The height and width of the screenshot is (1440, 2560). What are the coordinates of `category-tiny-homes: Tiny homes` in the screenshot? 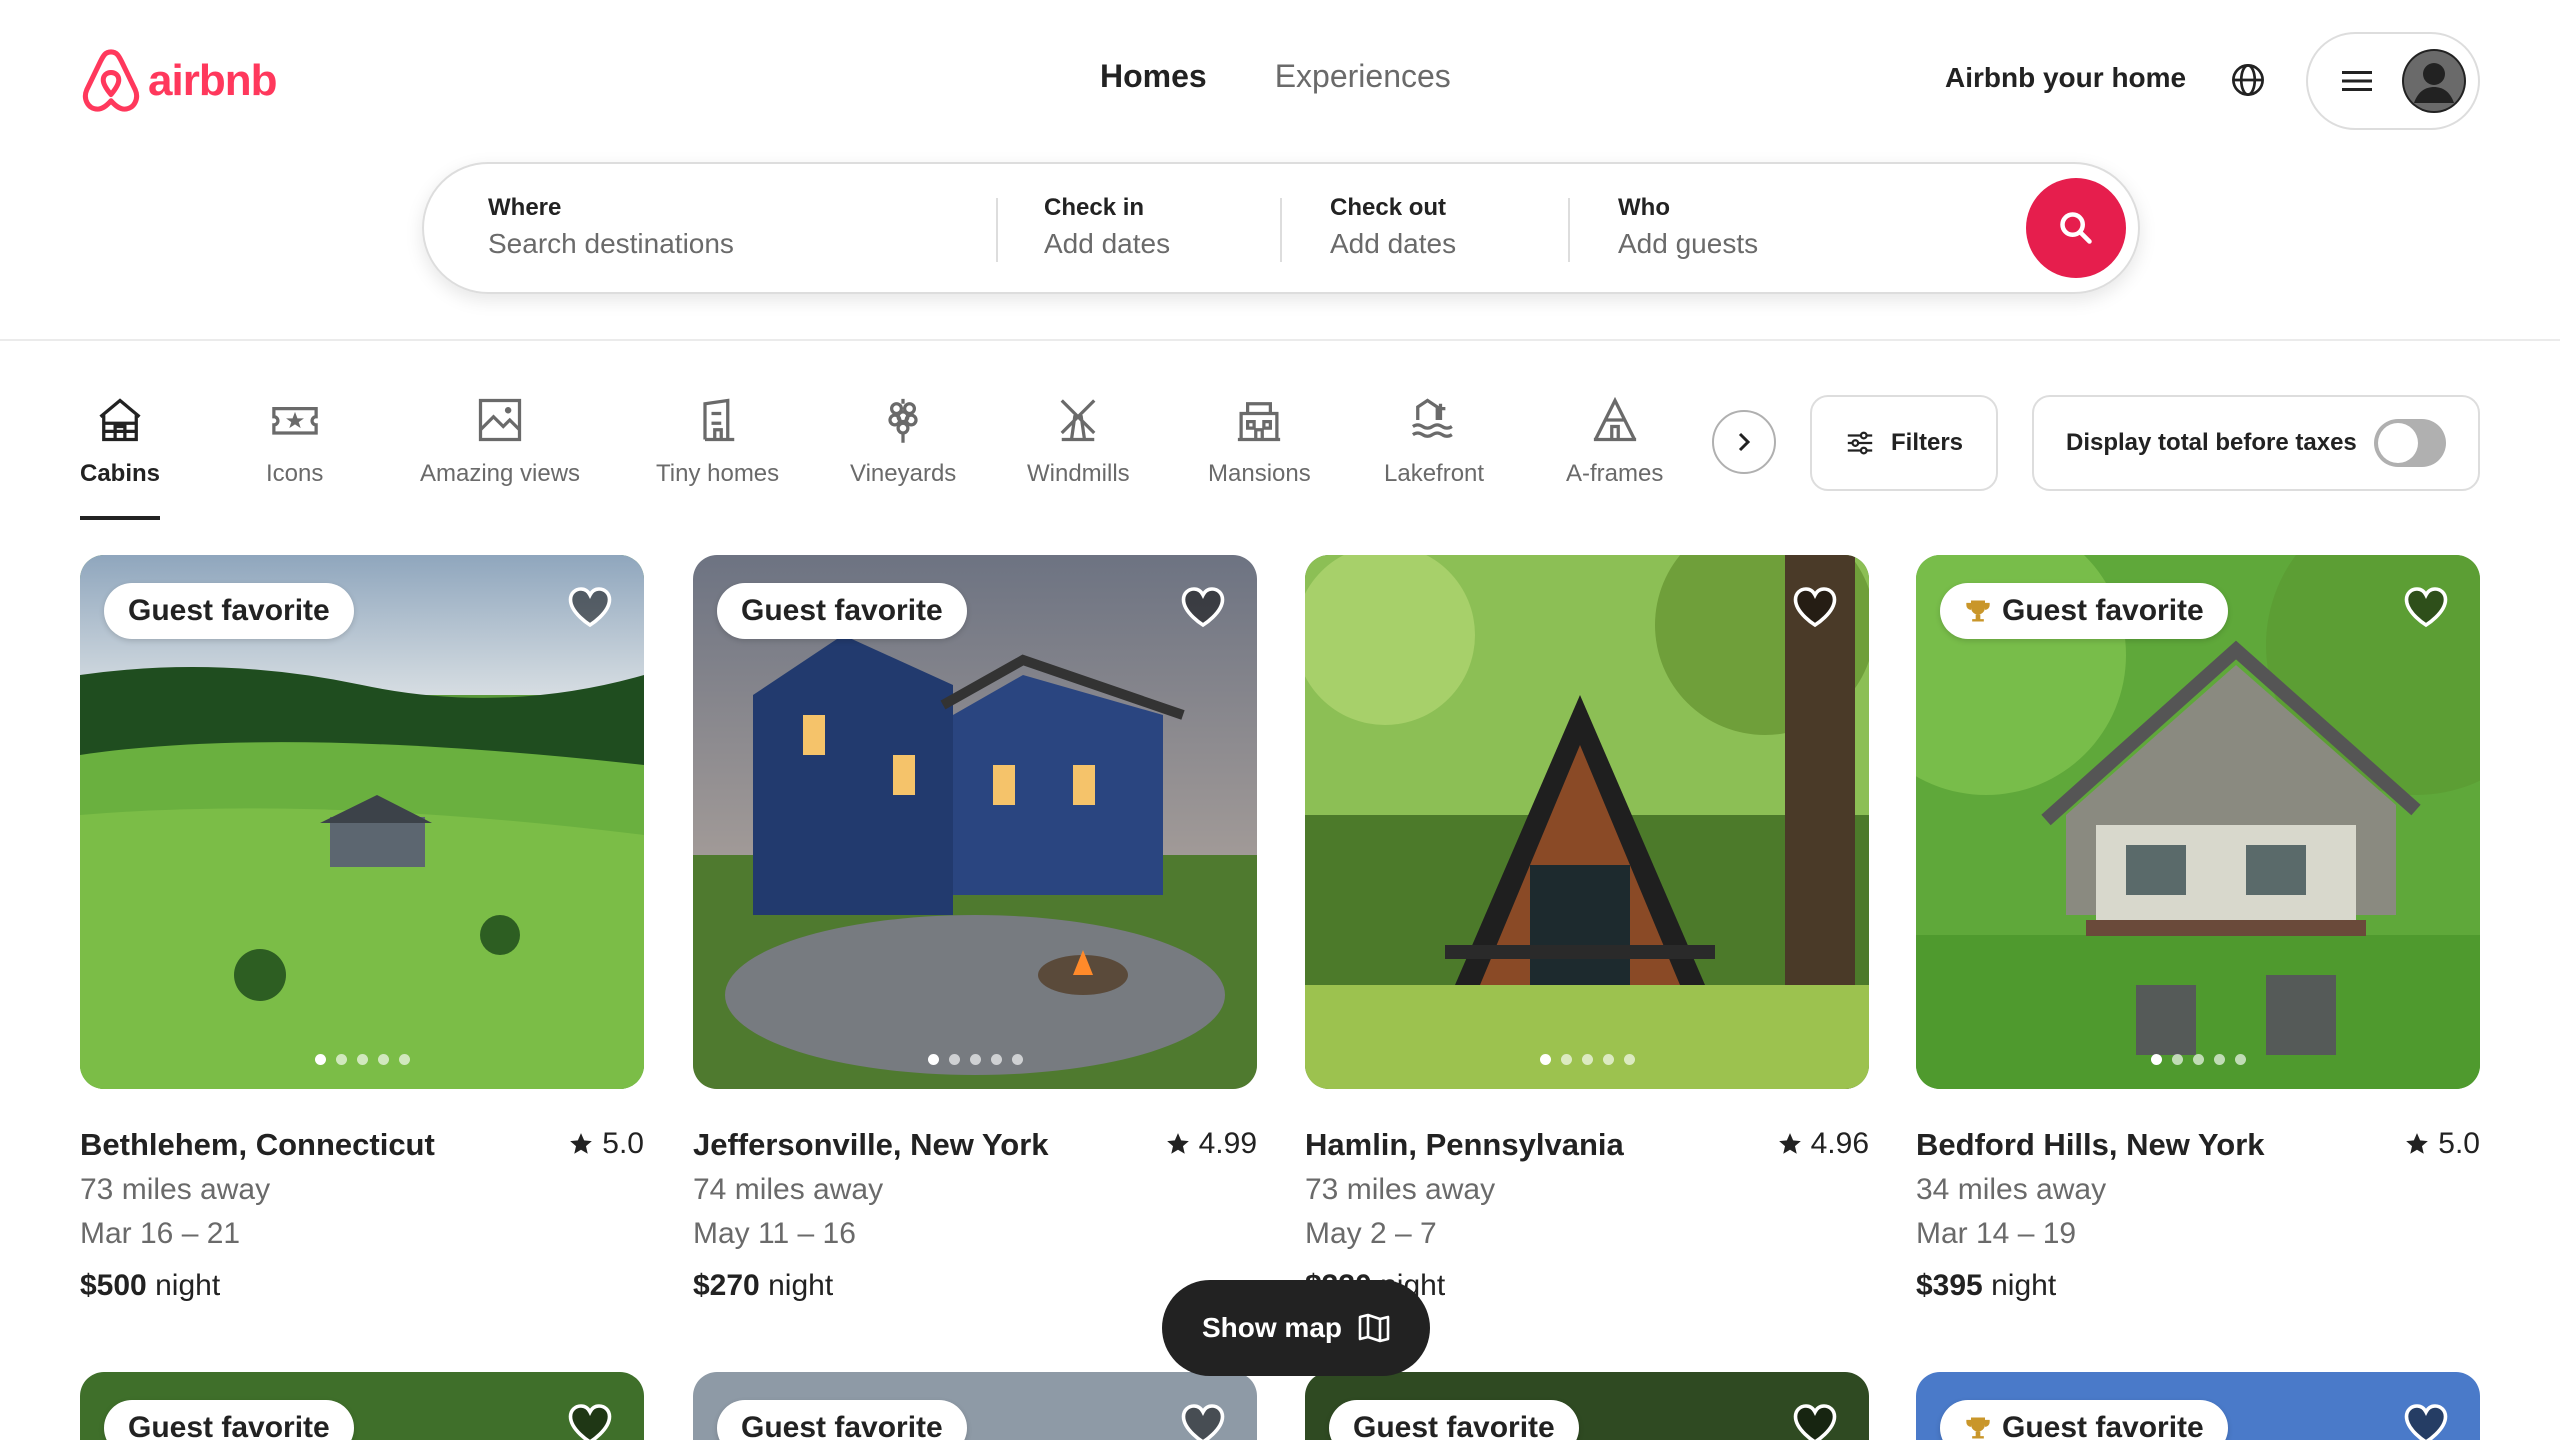 It's located at (717, 441).